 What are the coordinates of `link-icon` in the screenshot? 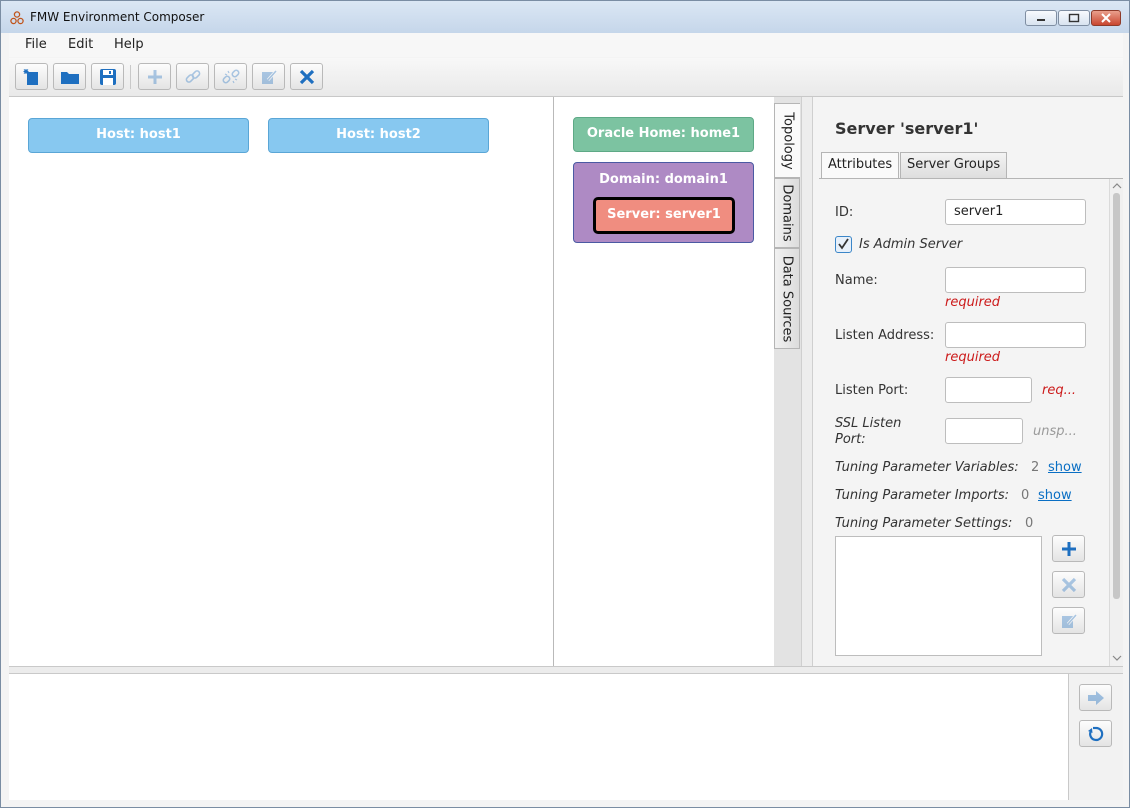 It's located at (192, 76).